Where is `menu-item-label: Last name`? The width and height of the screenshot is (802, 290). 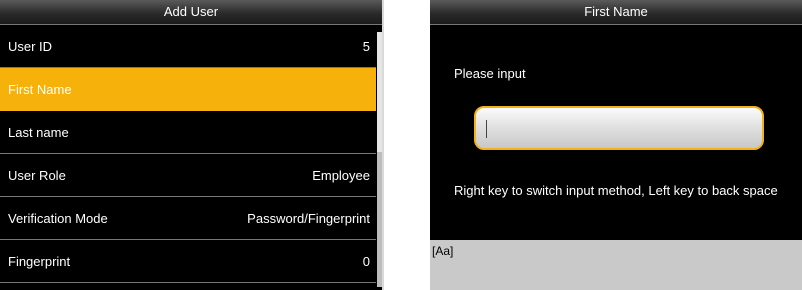 menu-item-label: Last name is located at coordinates (38, 132).